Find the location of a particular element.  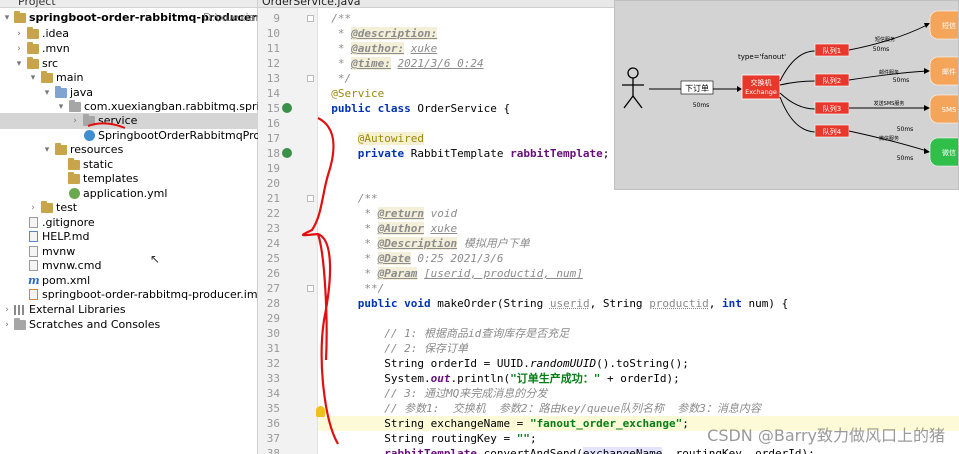

autowired-bean-icon is located at coordinates (287, 153).